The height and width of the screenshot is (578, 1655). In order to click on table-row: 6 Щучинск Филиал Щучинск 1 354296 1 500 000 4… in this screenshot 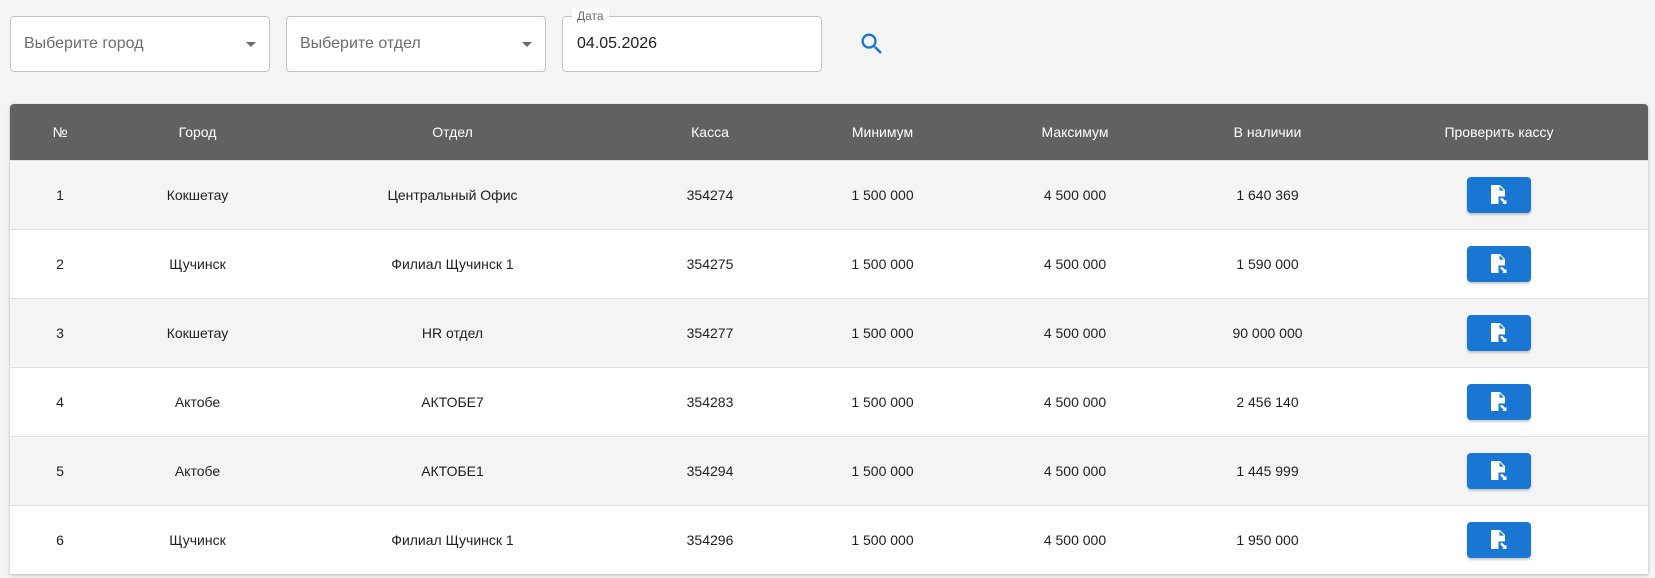, I will do `click(829, 539)`.